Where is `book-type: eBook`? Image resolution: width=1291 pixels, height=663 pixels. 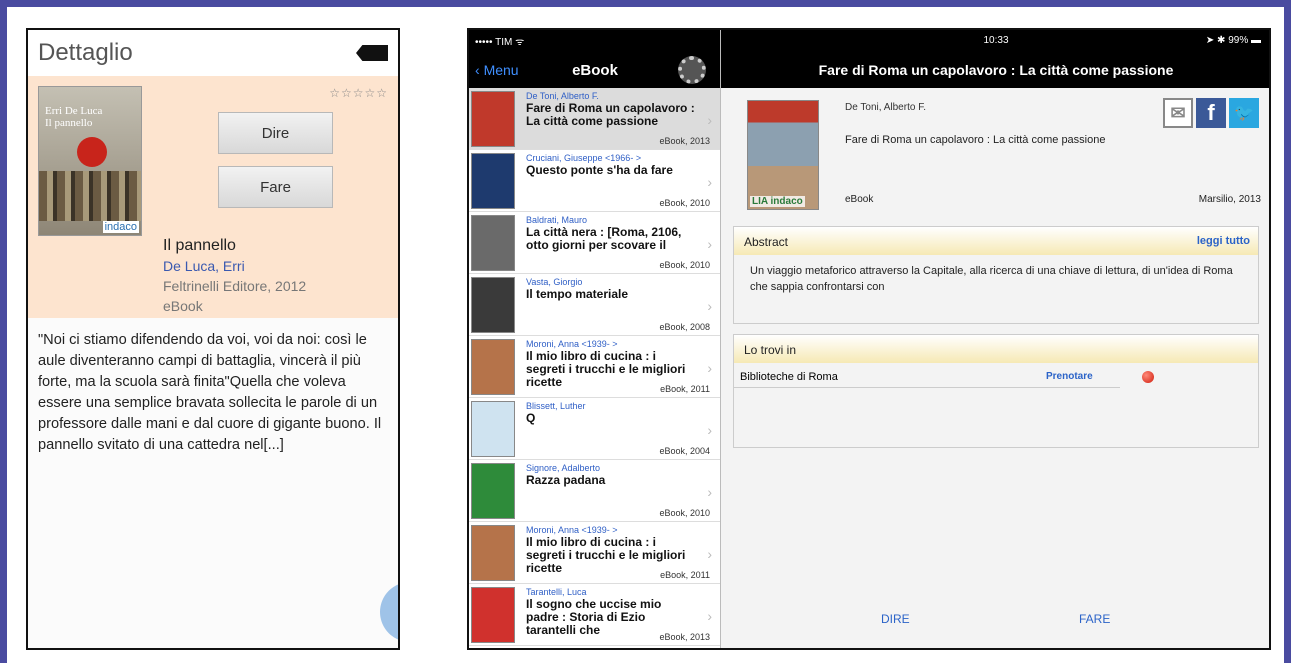 book-type: eBook is located at coordinates (183, 306).